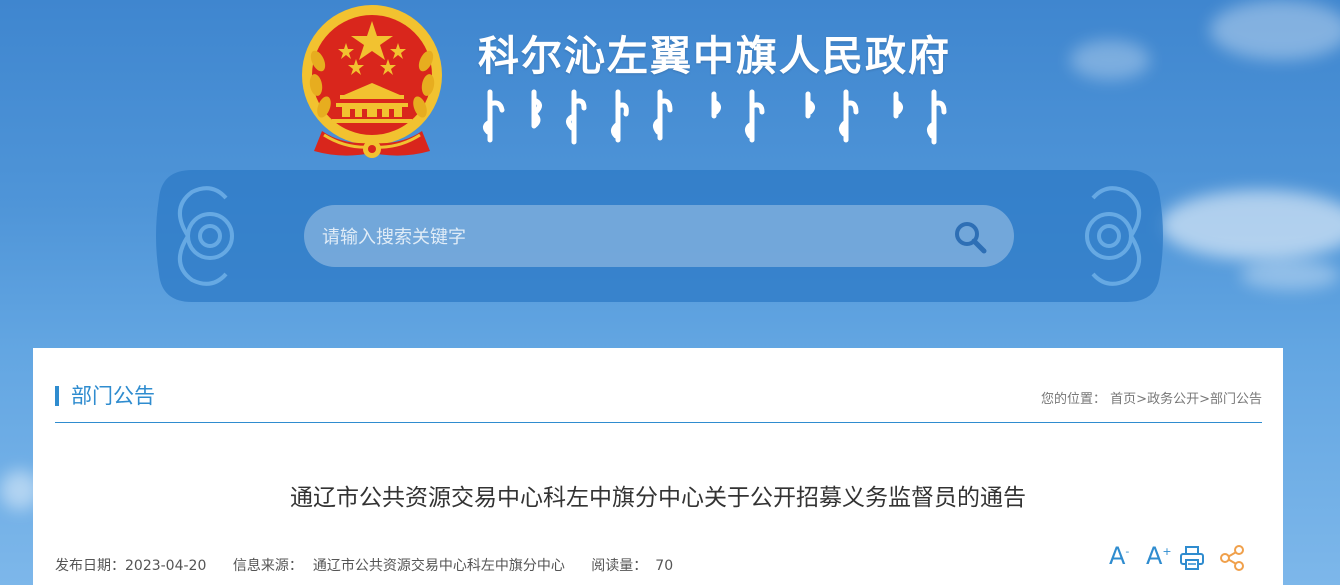 This screenshot has height=585, width=1340. Describe the element at coordinates (1167, 551) in the screenshot. I see `font-increase-mark: +` at that location.